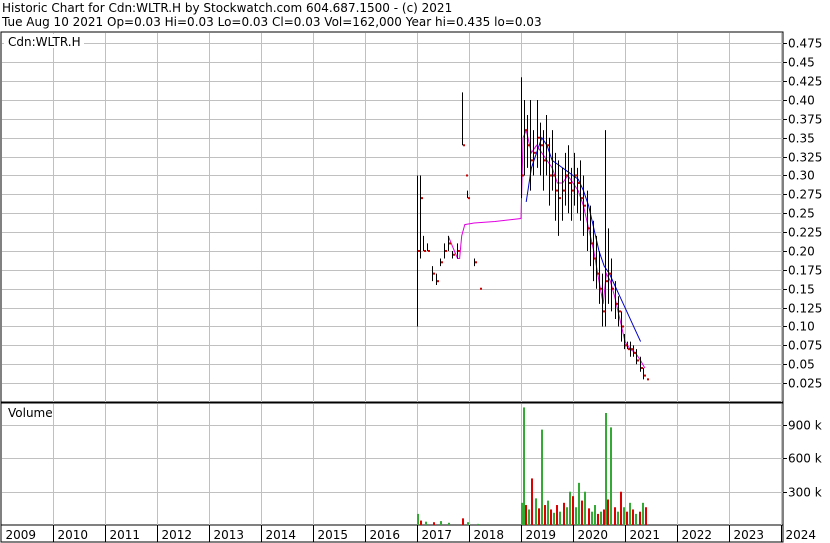  Describe the element at coordinates (805, 493) in the screenshot. I see `volume-y-tick-label: 300 k` at that location.